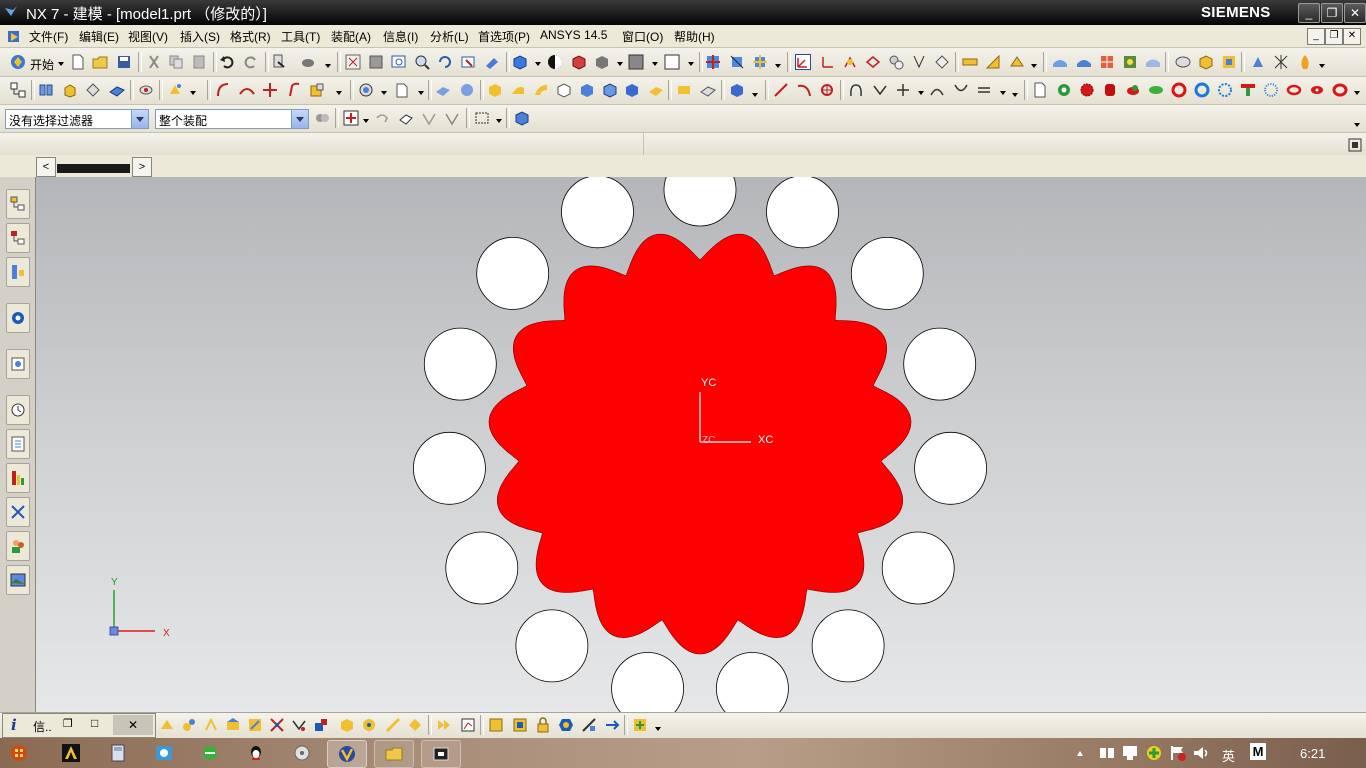 The image size is (1366, 768). What do you see at coordinates (1087, 90) in the screenshot?
I see `spline-gear-icon` at bounding box center [1087, 90].